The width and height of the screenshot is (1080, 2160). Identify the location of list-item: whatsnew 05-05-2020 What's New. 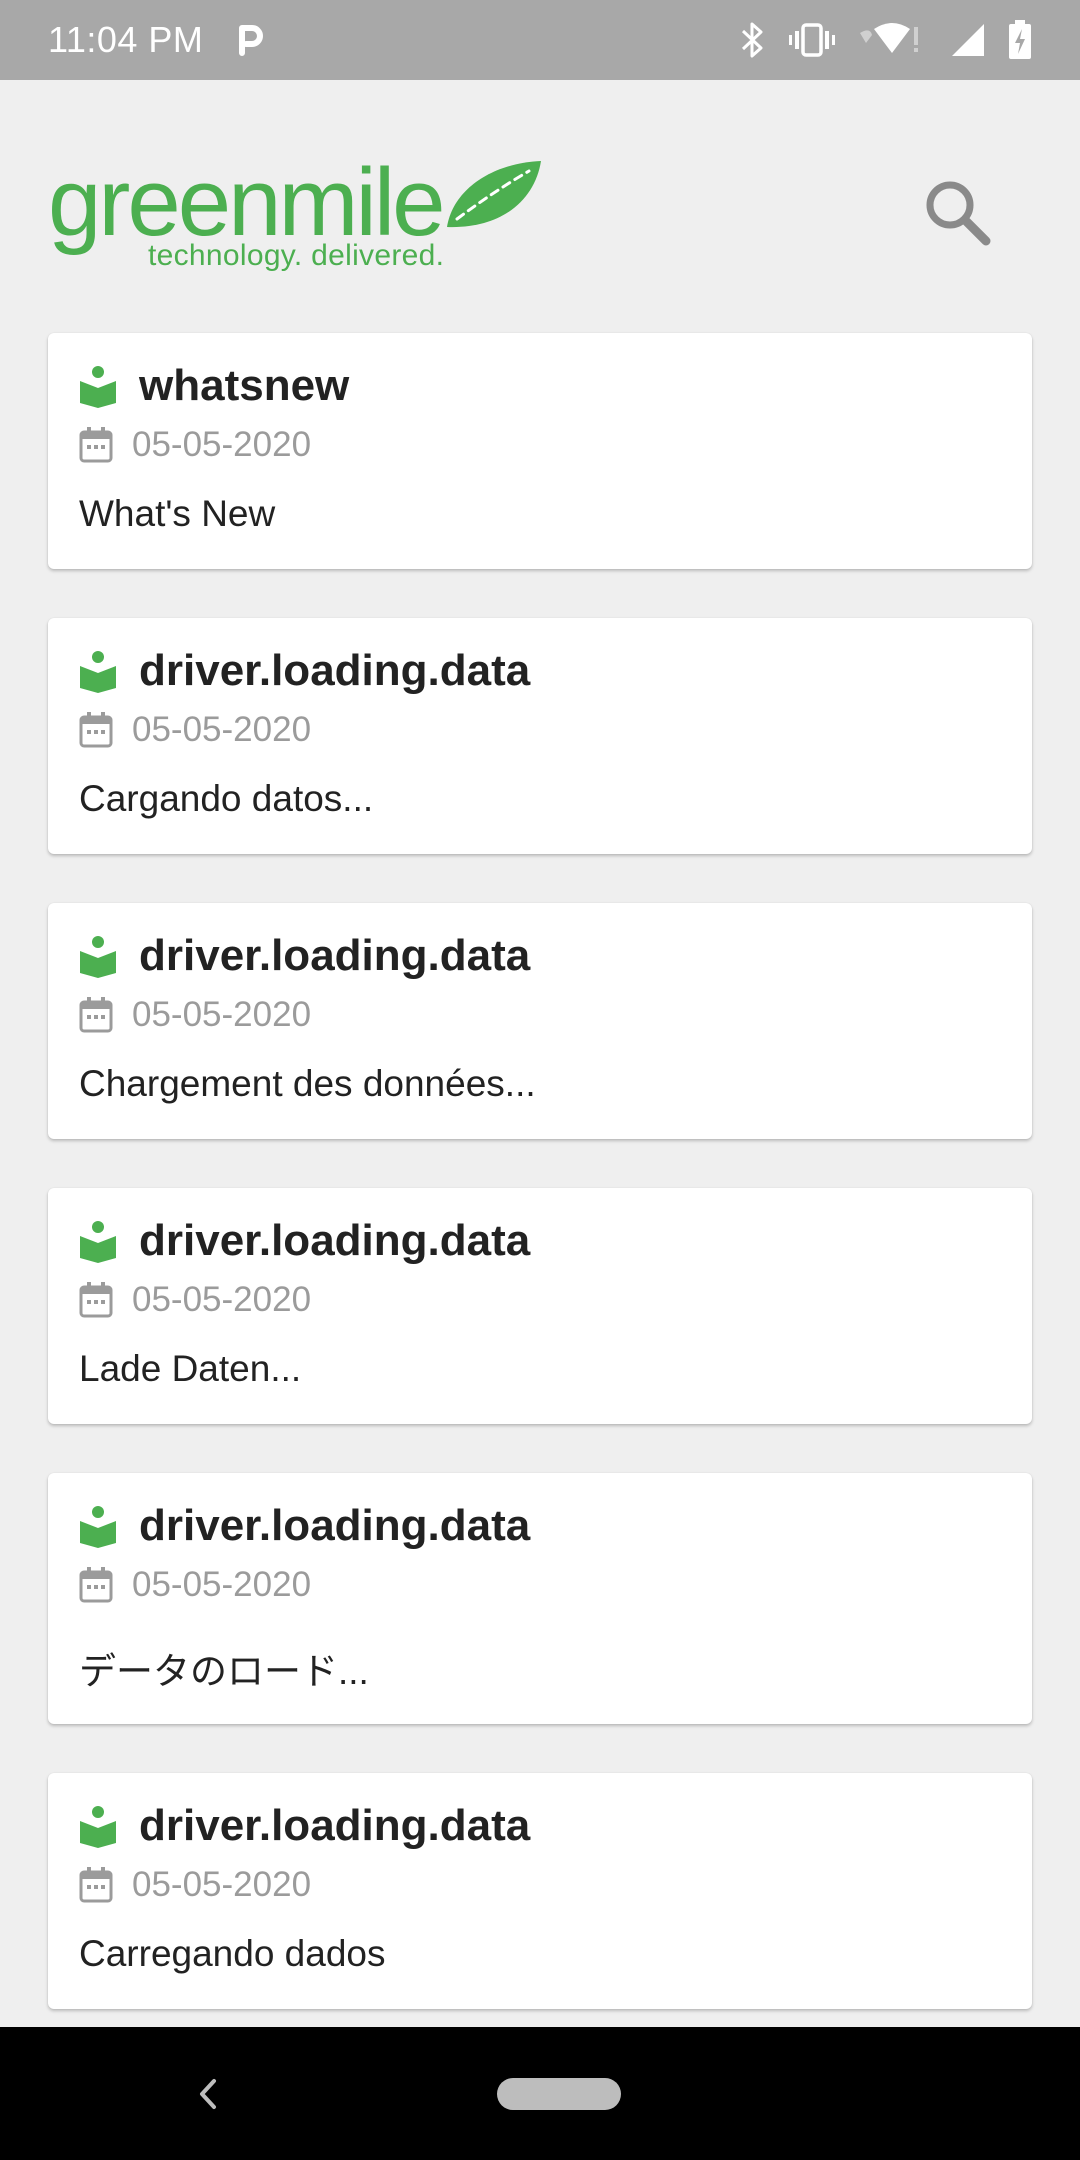
(540, 451).